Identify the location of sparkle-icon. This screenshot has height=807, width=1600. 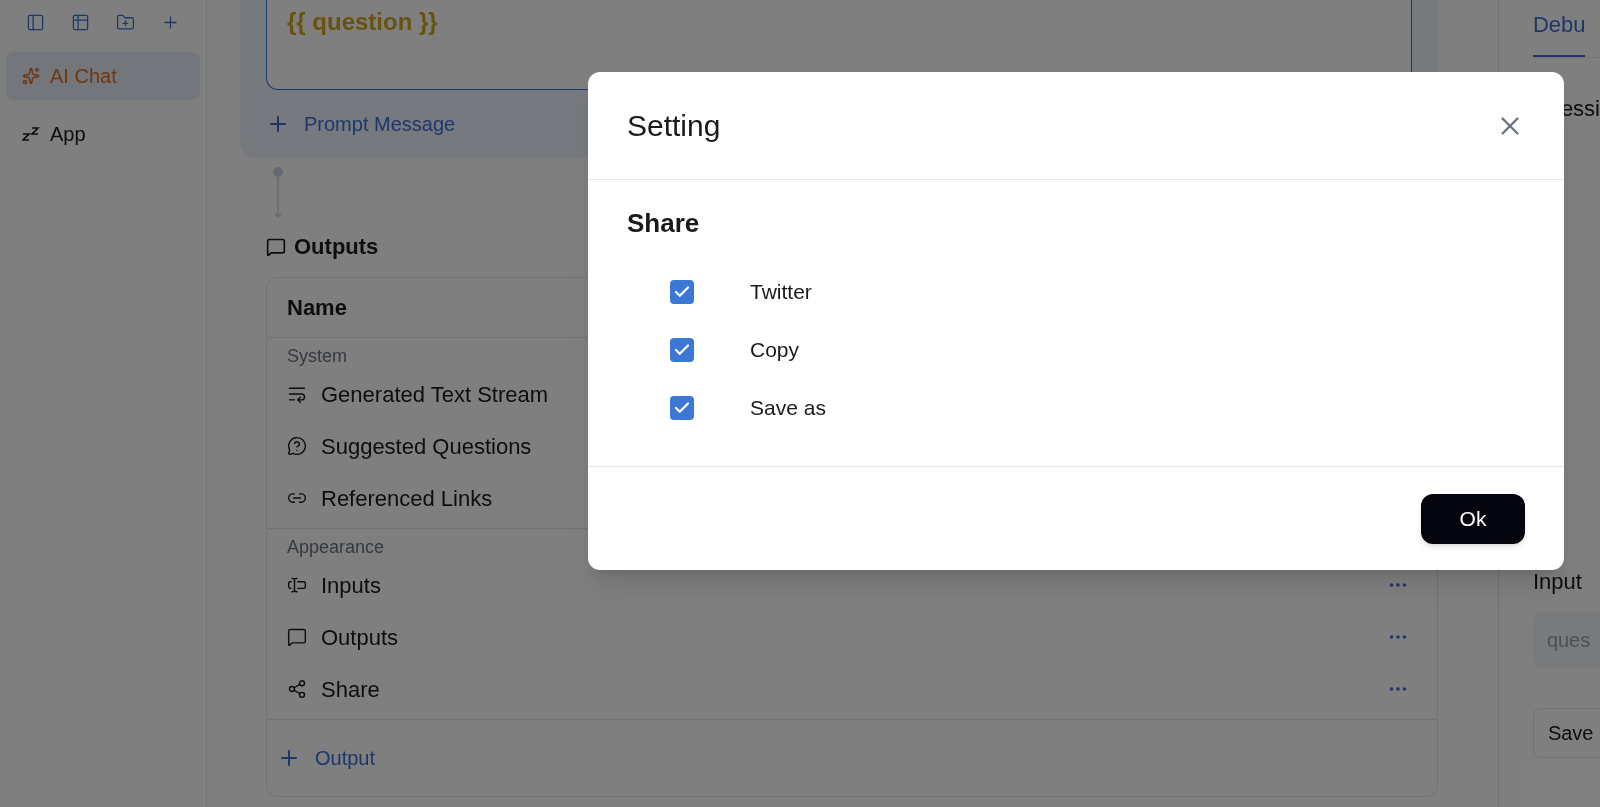
(31, 76).